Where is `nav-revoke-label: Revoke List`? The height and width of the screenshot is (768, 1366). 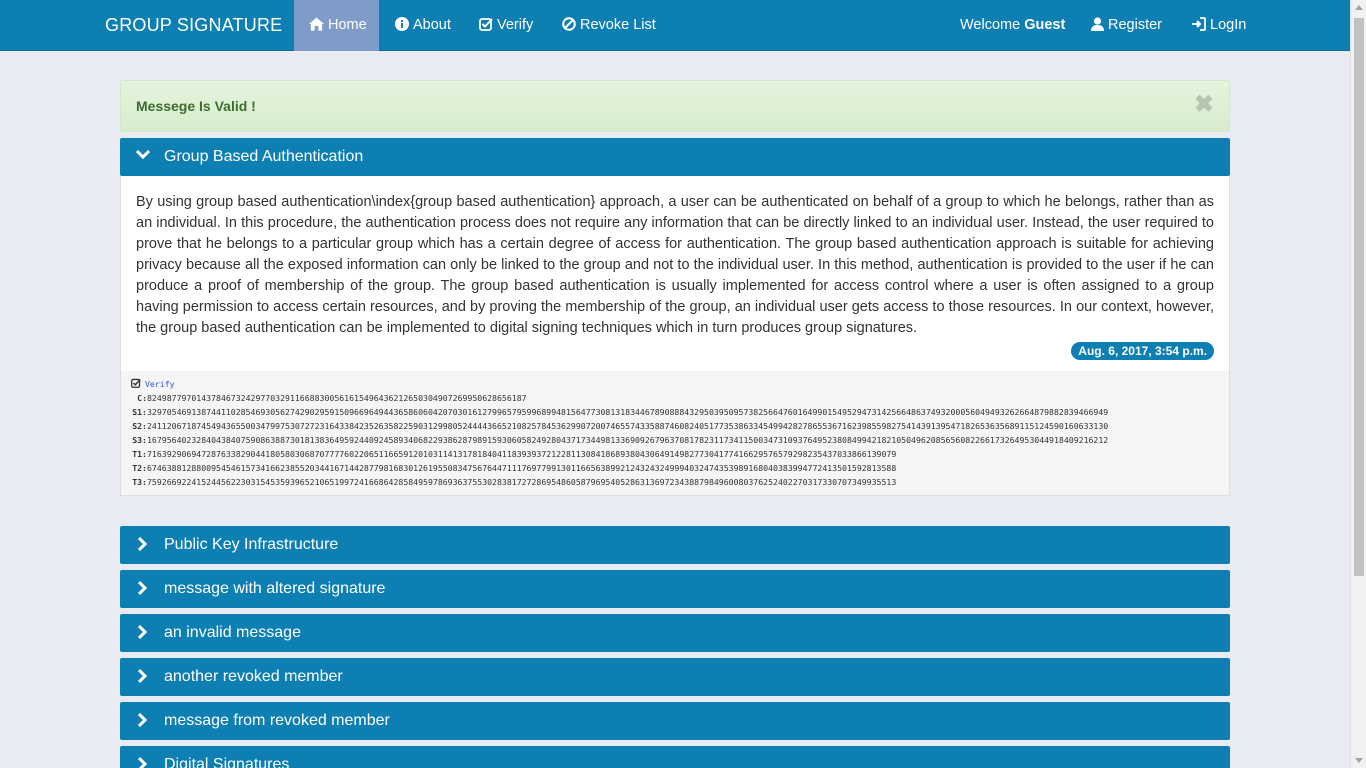 nav-revoke-label: Revoke List is located at coordinates (618, 25).